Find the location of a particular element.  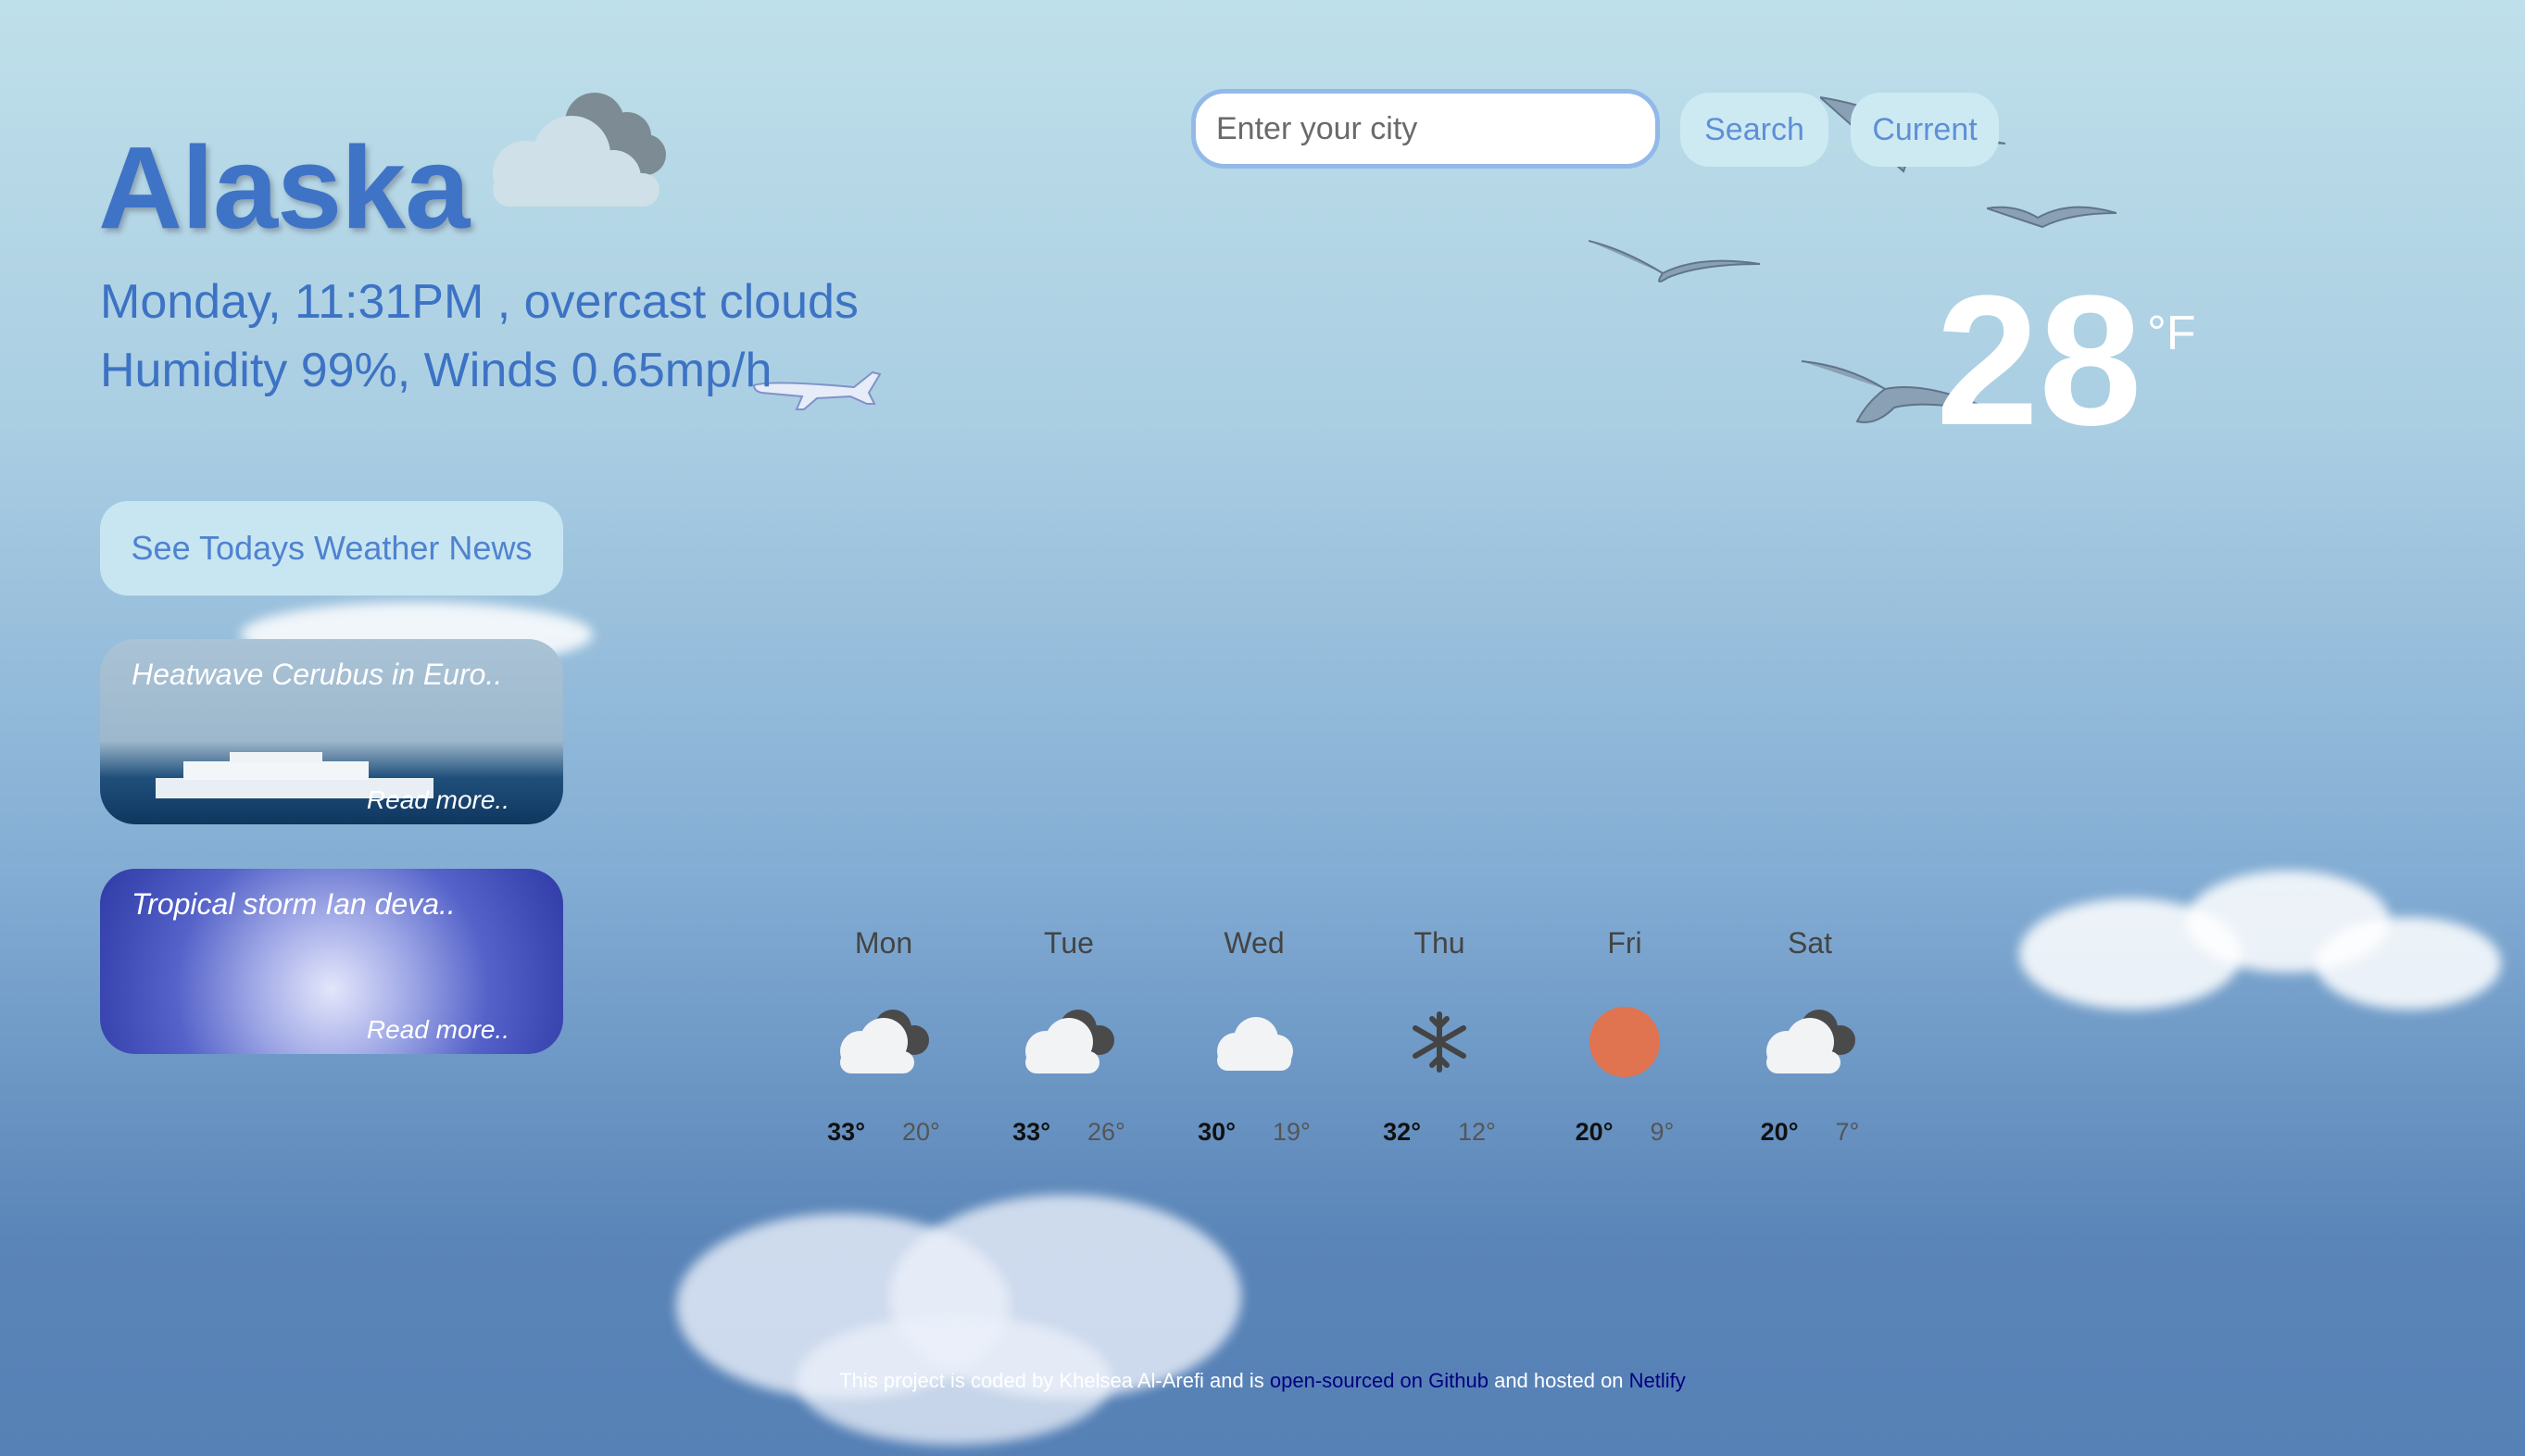

min-temp: 9° is located at coordinates (1663, 1132).